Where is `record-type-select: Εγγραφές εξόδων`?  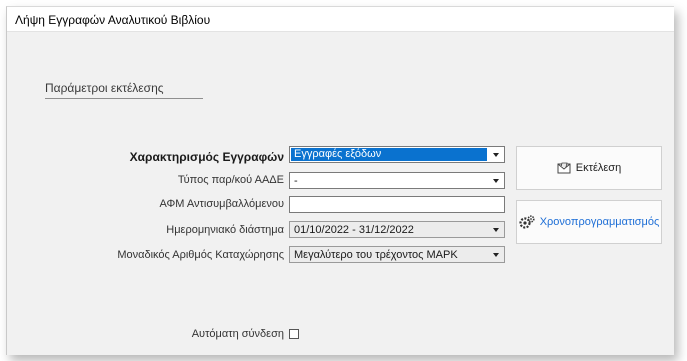
record-type-select: Εγγραφές εξόδων is located at coordinates (397, 154).